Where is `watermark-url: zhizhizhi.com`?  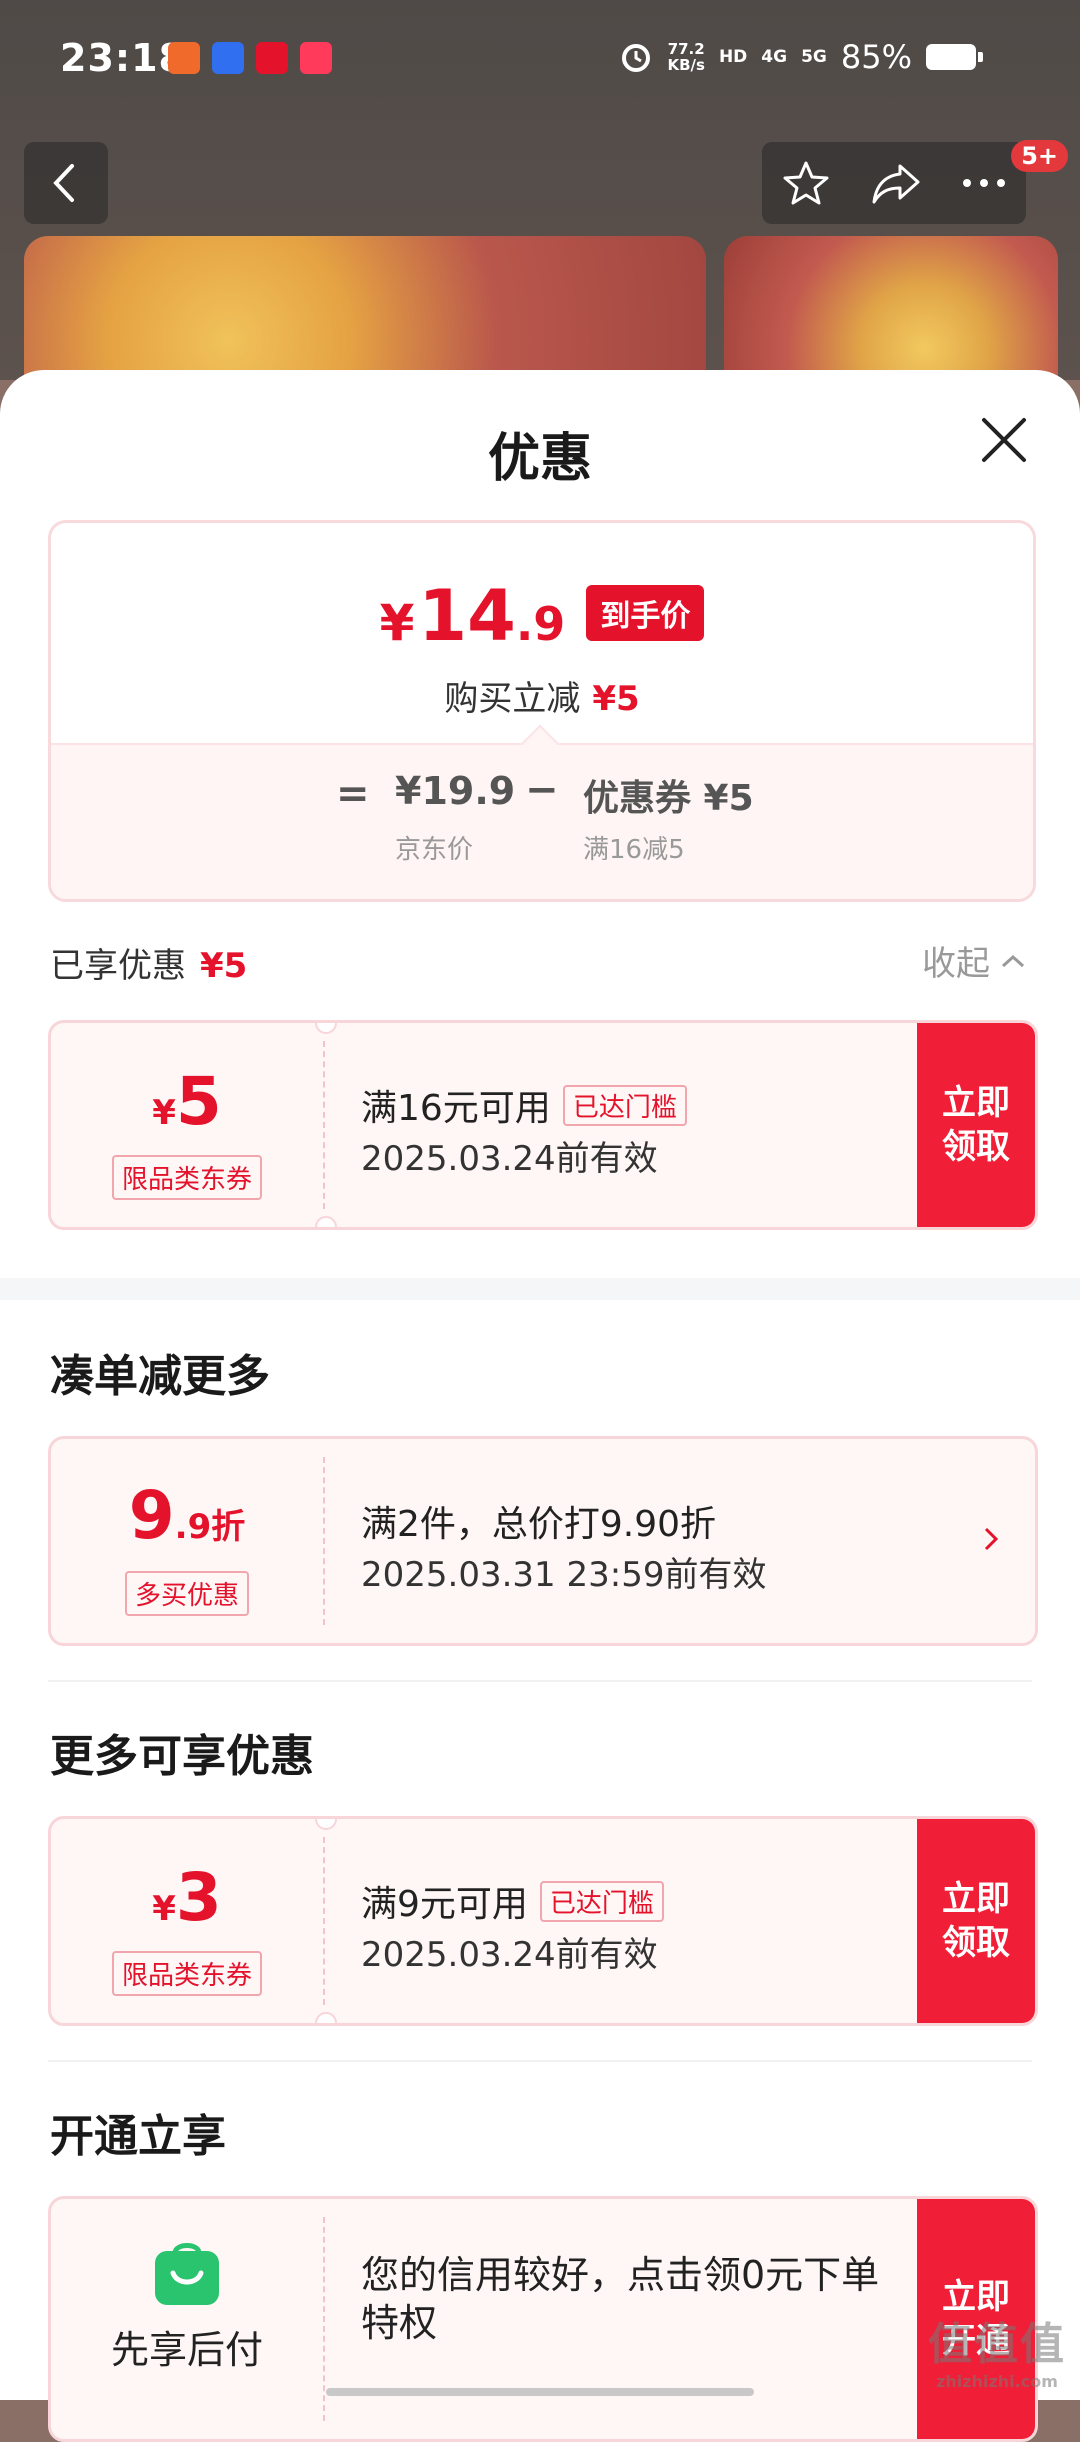
watermark-url: zhizhizhi.com is located at coordinates (997, 2381).